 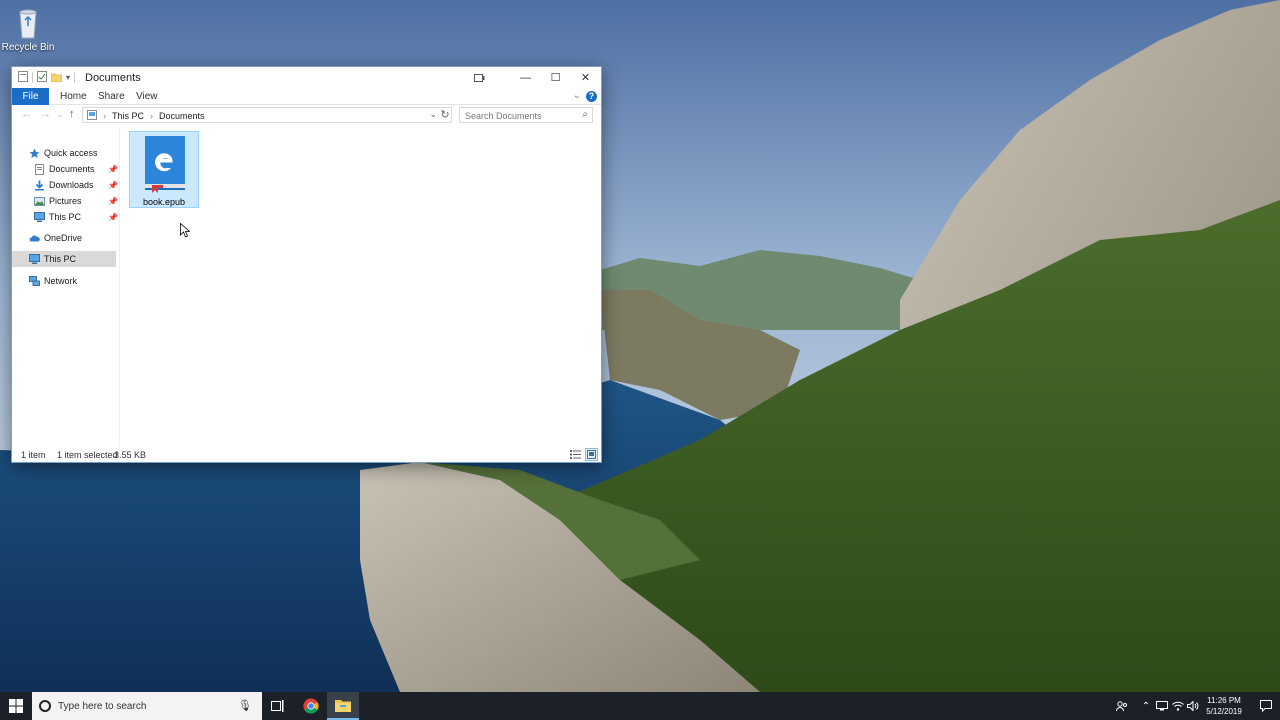 I want to click on show-hidden-icons-chevron-icon: ⌃, so click(x=1146, y=706).